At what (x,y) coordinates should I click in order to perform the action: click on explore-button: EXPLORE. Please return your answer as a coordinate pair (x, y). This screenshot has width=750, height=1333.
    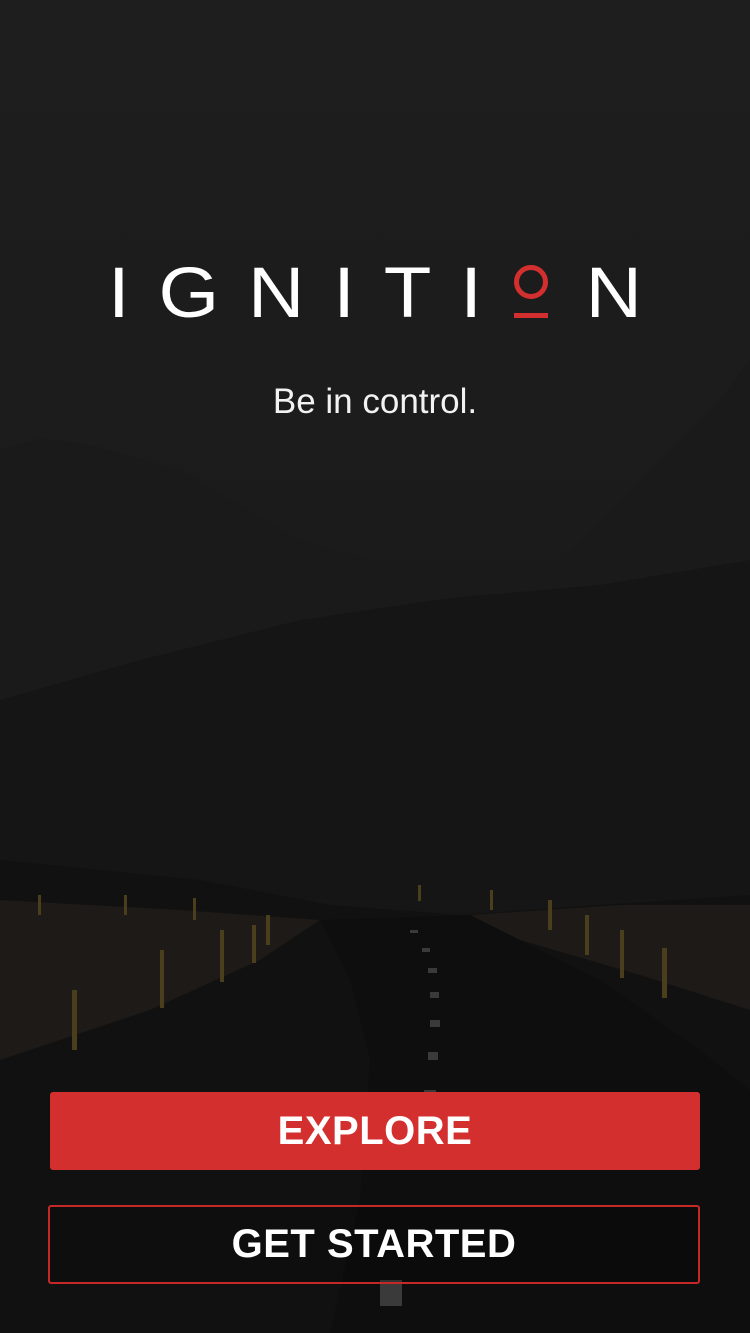
    Looking at the image, I should click on (375, 1131).